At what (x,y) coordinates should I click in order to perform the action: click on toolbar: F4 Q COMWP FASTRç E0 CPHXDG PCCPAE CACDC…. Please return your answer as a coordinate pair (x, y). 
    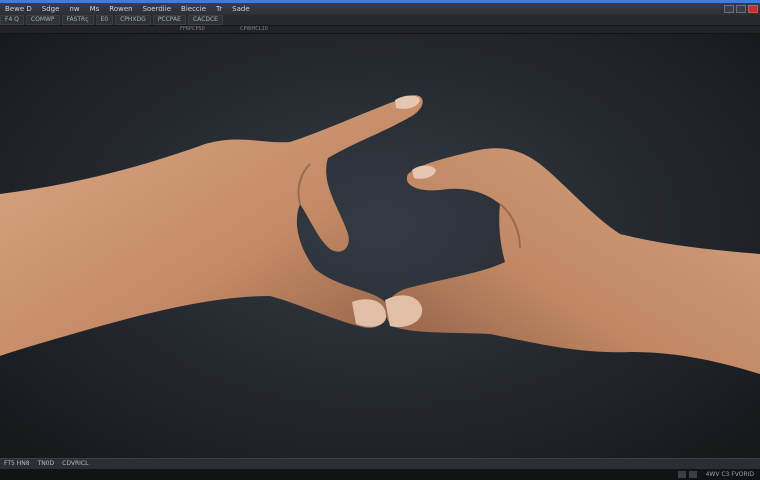
    Looking at the image, I should click on (380, 20).